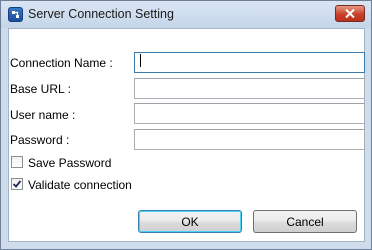  What do you see at coordinates (69, 163) in the screenshot?
I see `save-password-label: Save Password` at bounding box center [69, 163].